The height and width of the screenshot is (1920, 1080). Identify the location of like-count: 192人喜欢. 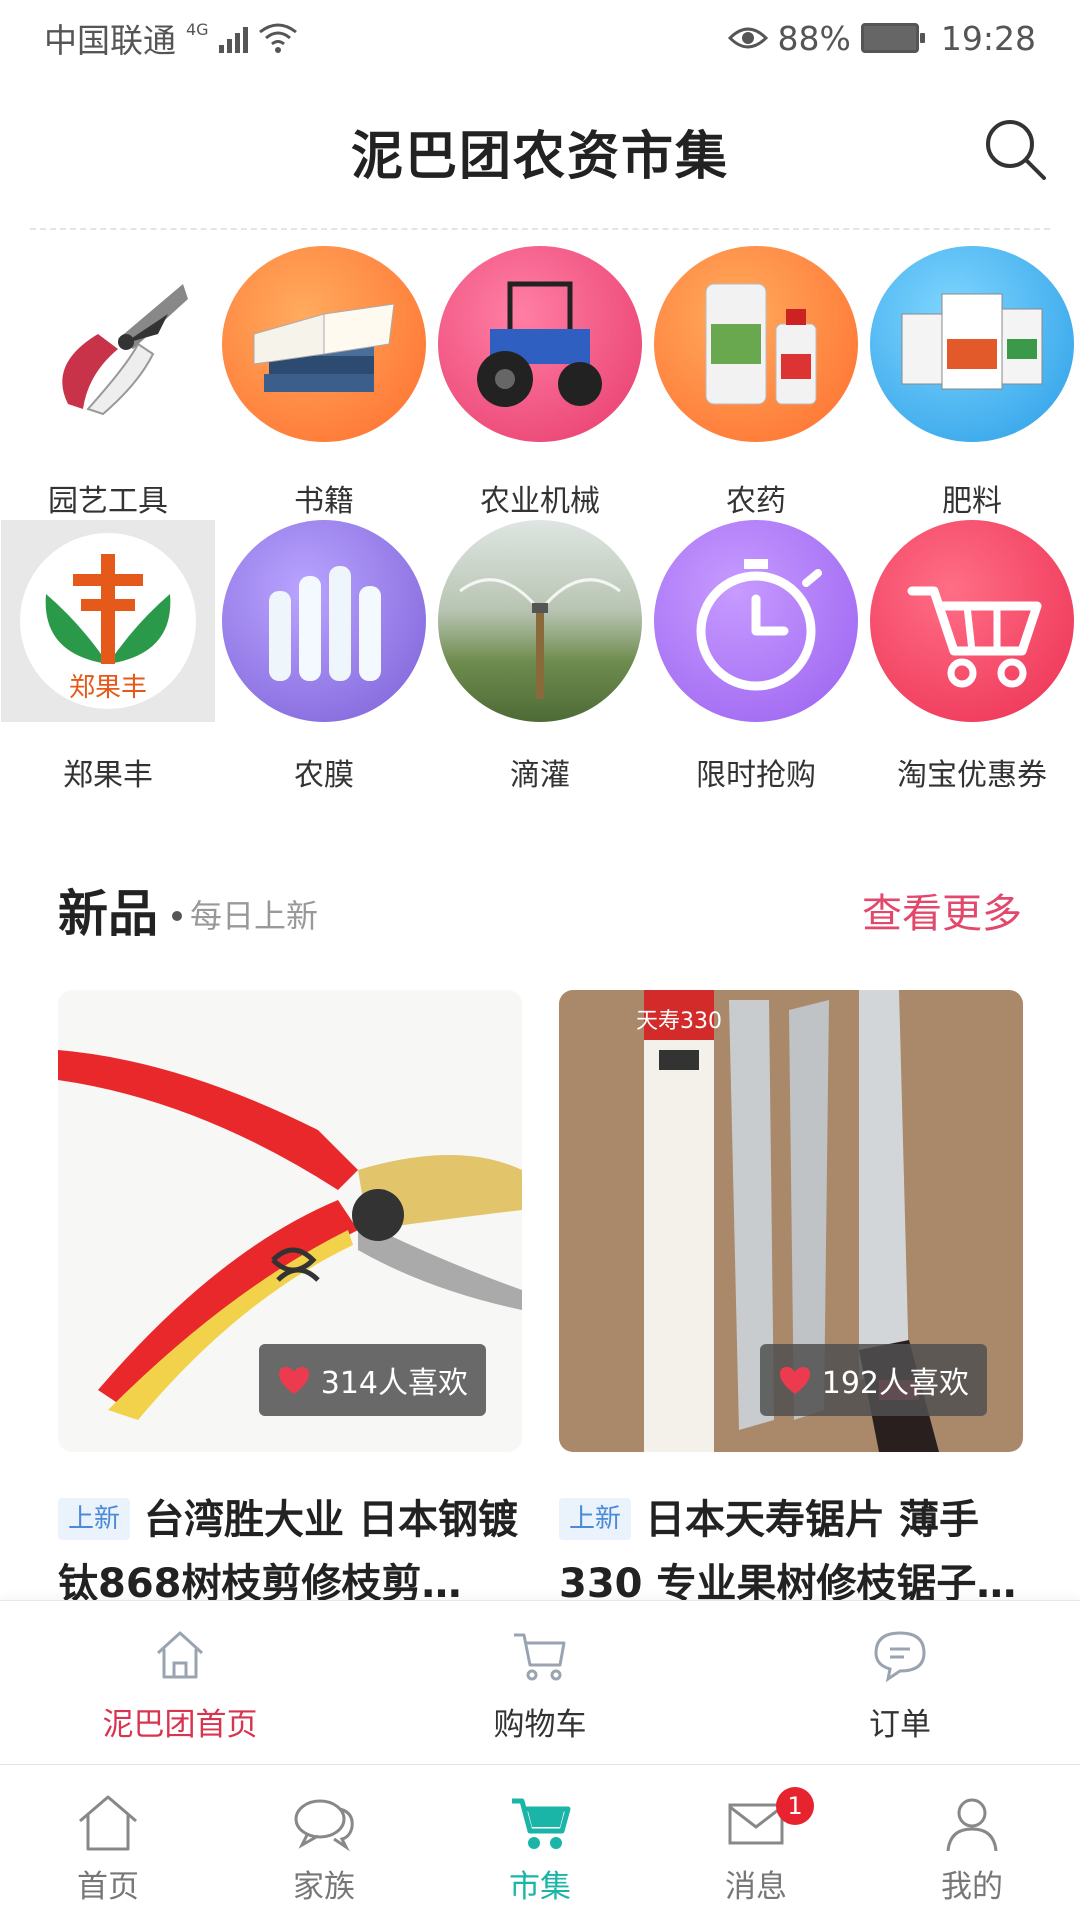
(895, 1383).